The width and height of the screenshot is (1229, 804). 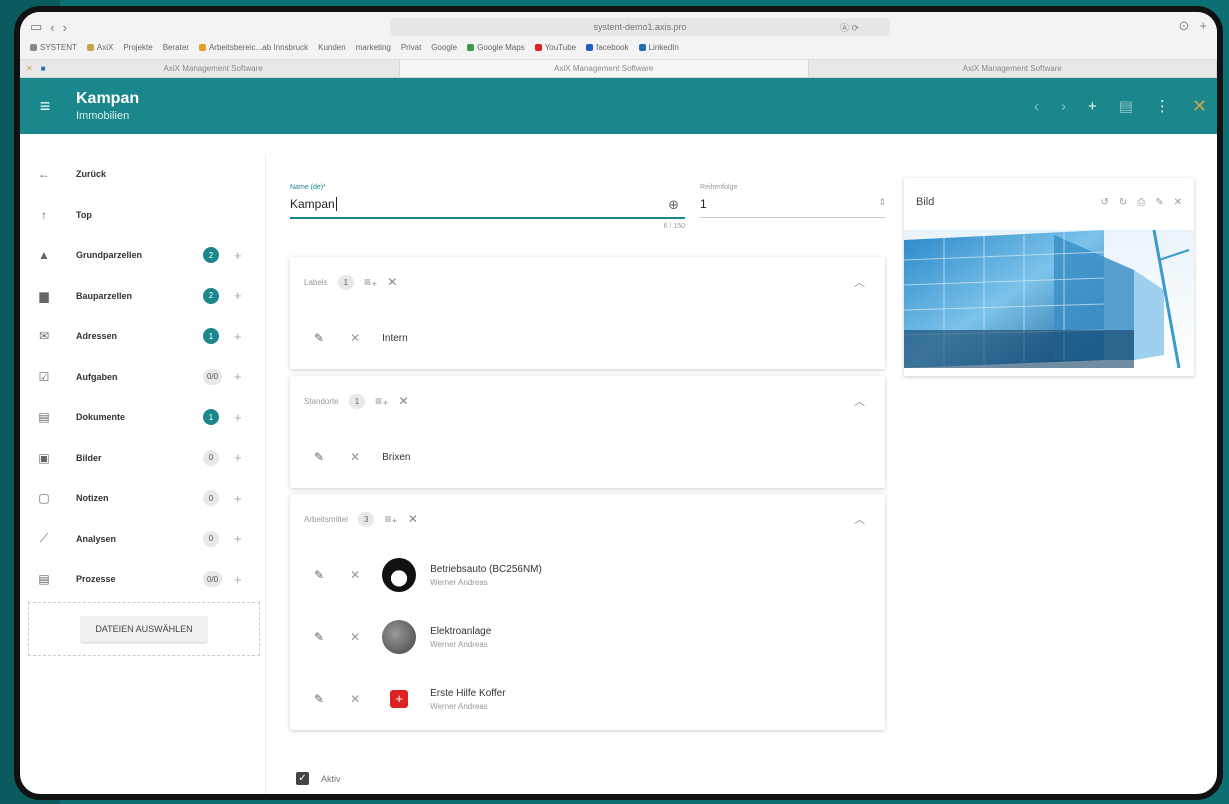 I want to click on sidebar-item-adressen: ✉ Adressen 1 +, so click(x=142, y=336).